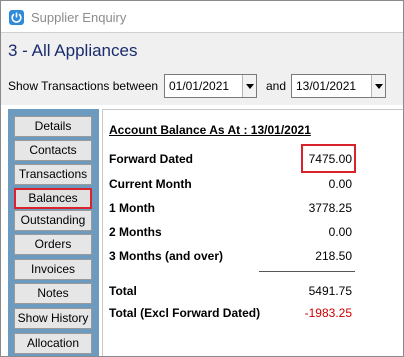 This screenshot has height=357, width=404. Describe the element at coordinates (53, 343) in the screenshot. I see `nav-allocation-button: Allocation` at that location.